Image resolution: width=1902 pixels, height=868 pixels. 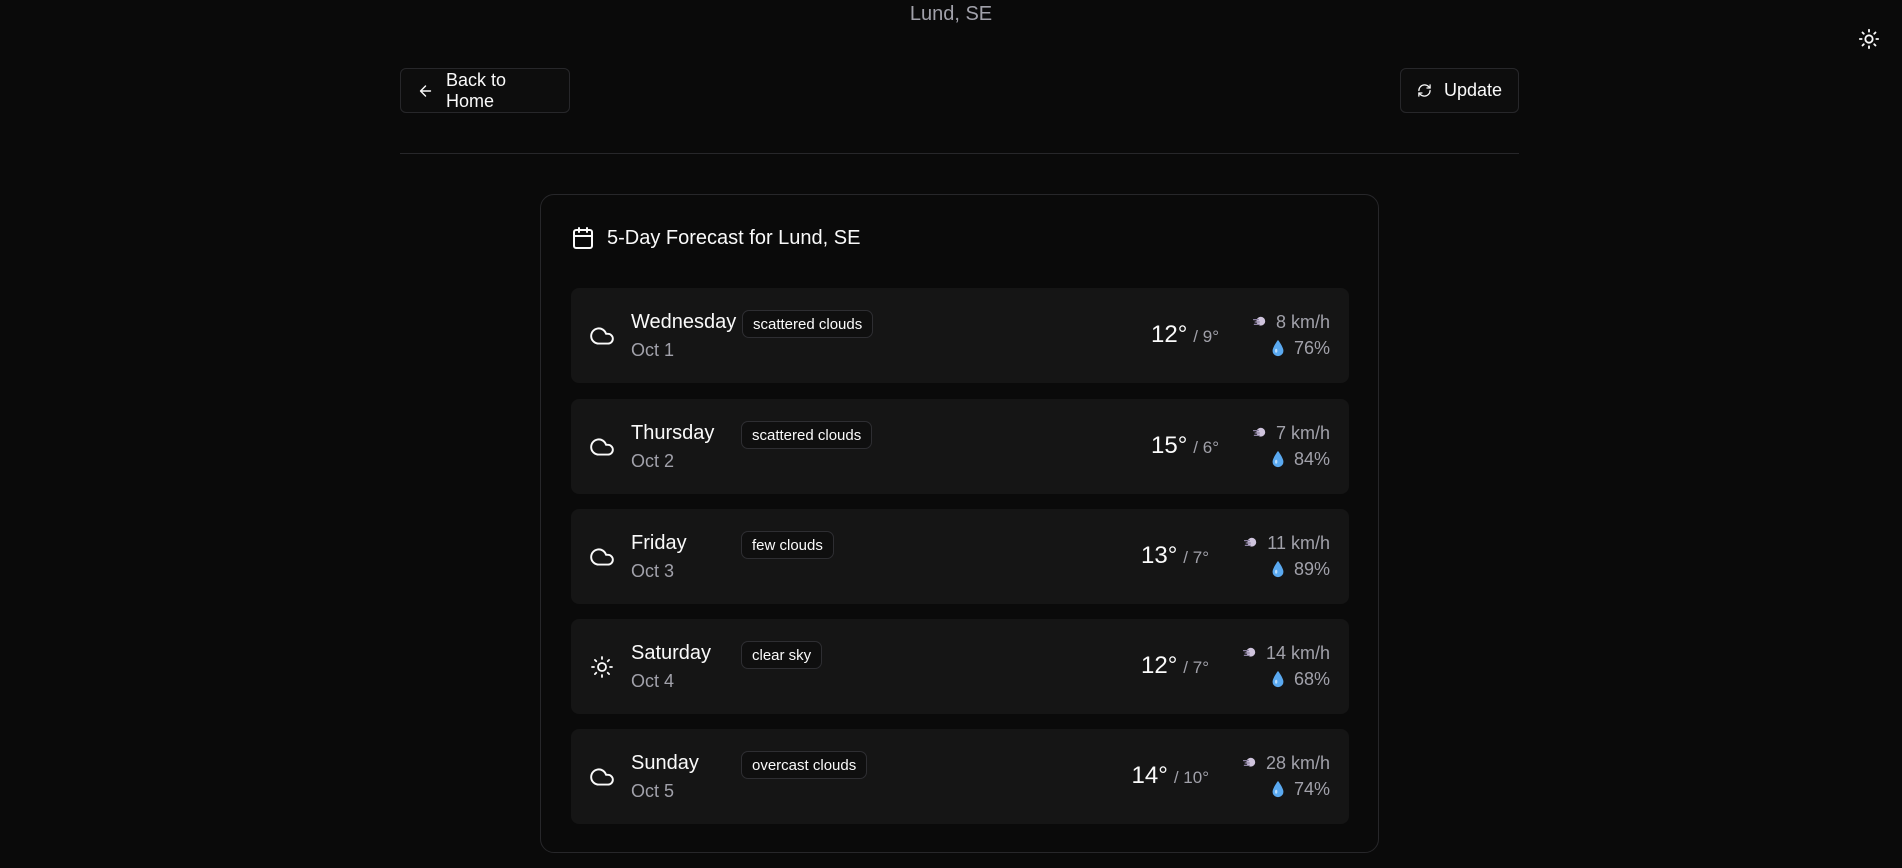 I want to click on day-date: Oct 2, so click(x=653, y=461).